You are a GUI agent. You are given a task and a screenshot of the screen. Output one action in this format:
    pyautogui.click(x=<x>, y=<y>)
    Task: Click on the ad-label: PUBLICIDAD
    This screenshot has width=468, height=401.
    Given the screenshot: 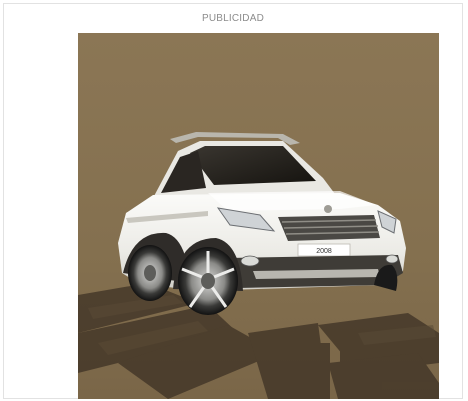 What is the action you would take?
    pyautogui.click(x=232, y=18)
    